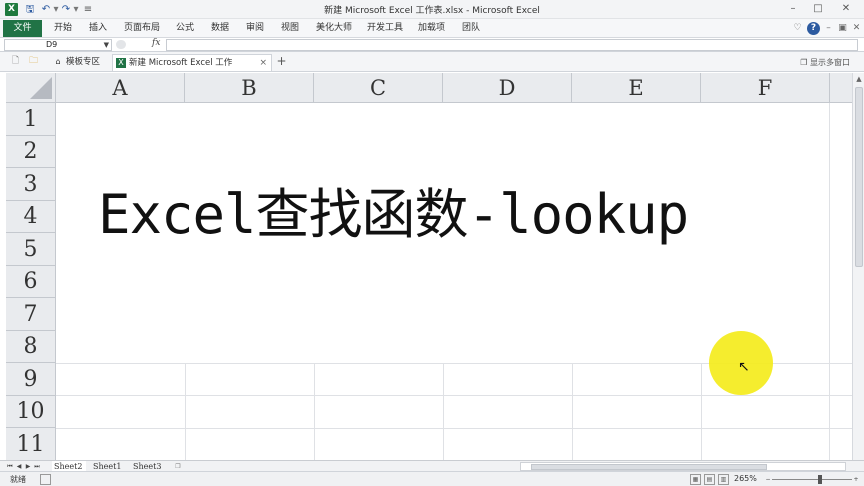  I want to click on vertical-scroll-thumb, so click(859, 177).